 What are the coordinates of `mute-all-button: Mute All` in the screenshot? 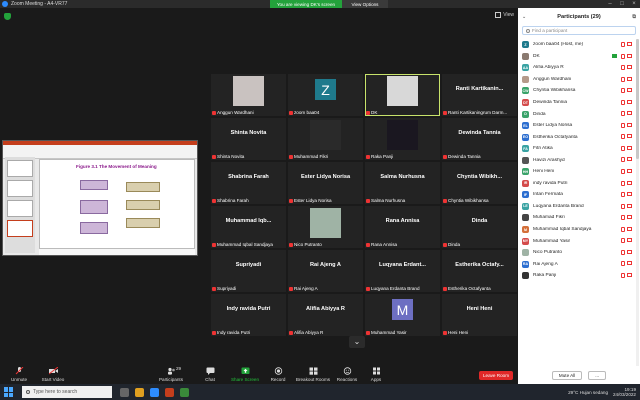 It's located at (567, 375).